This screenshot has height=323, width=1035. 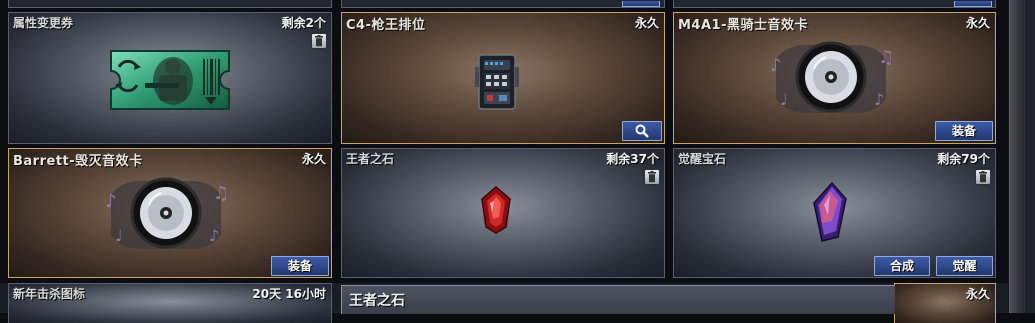 What do you see at coordinates (497, 84) in the screenshot?
I see `c4-bomb-icon` at bounding box center [497, 84].